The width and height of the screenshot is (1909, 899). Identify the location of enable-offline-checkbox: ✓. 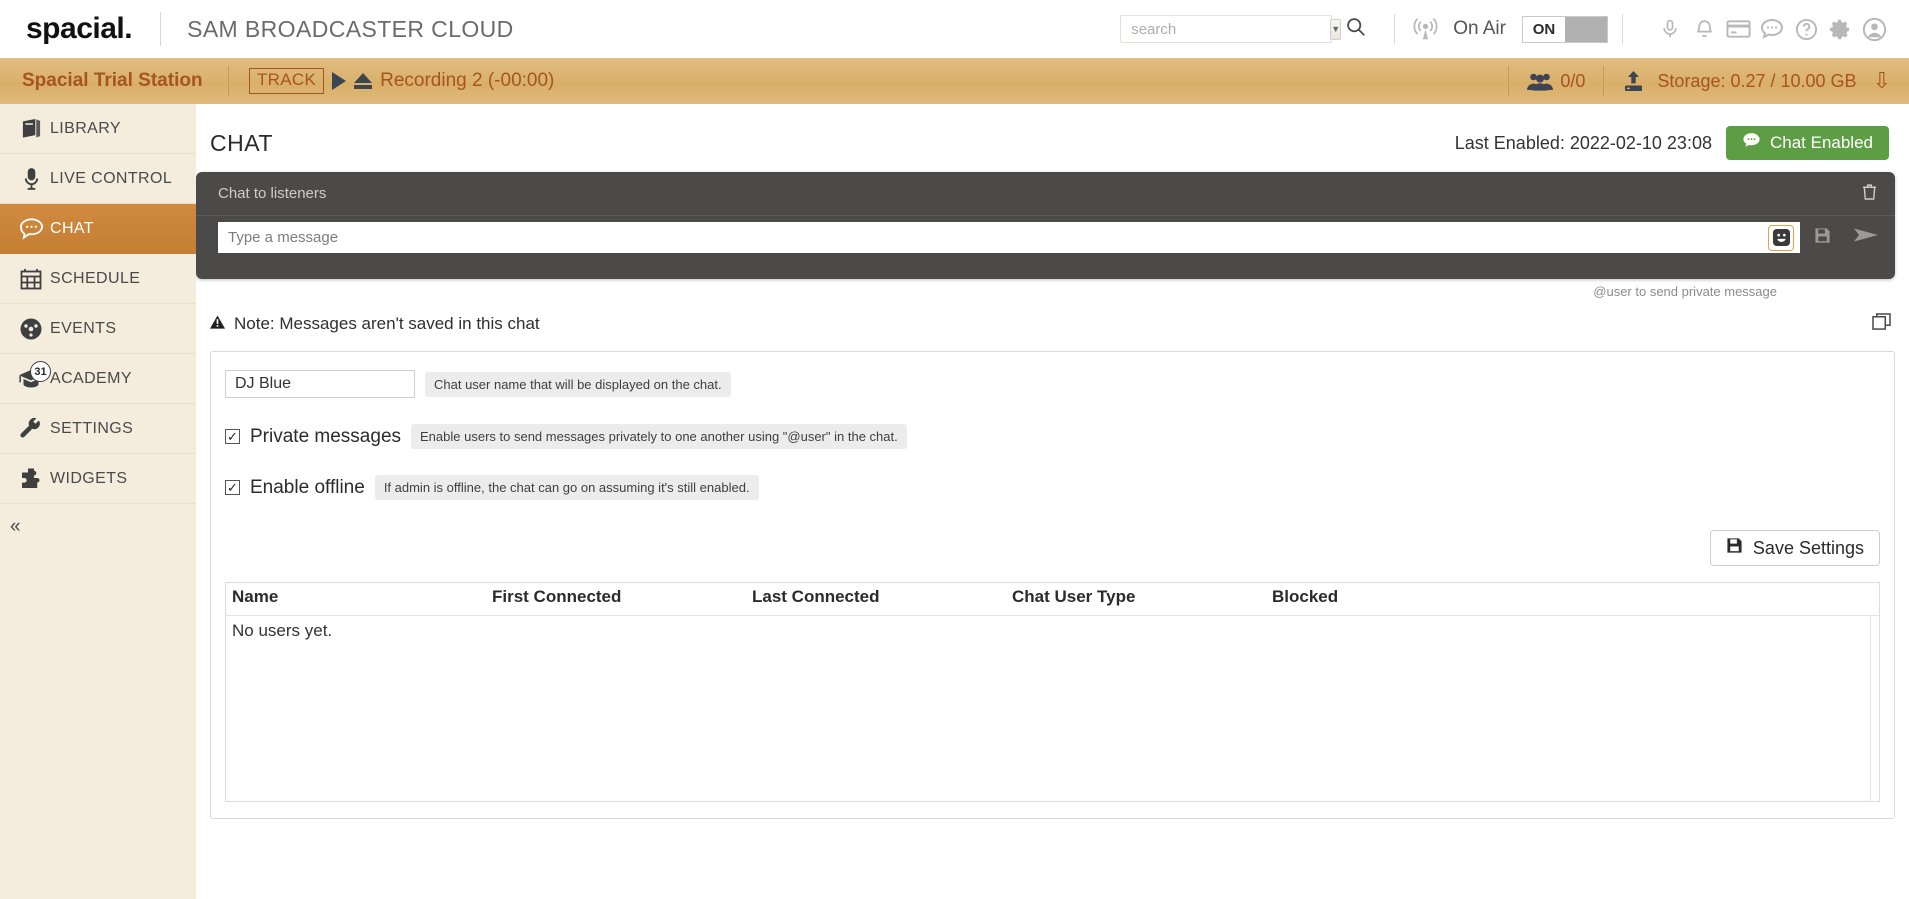
(232, 487).